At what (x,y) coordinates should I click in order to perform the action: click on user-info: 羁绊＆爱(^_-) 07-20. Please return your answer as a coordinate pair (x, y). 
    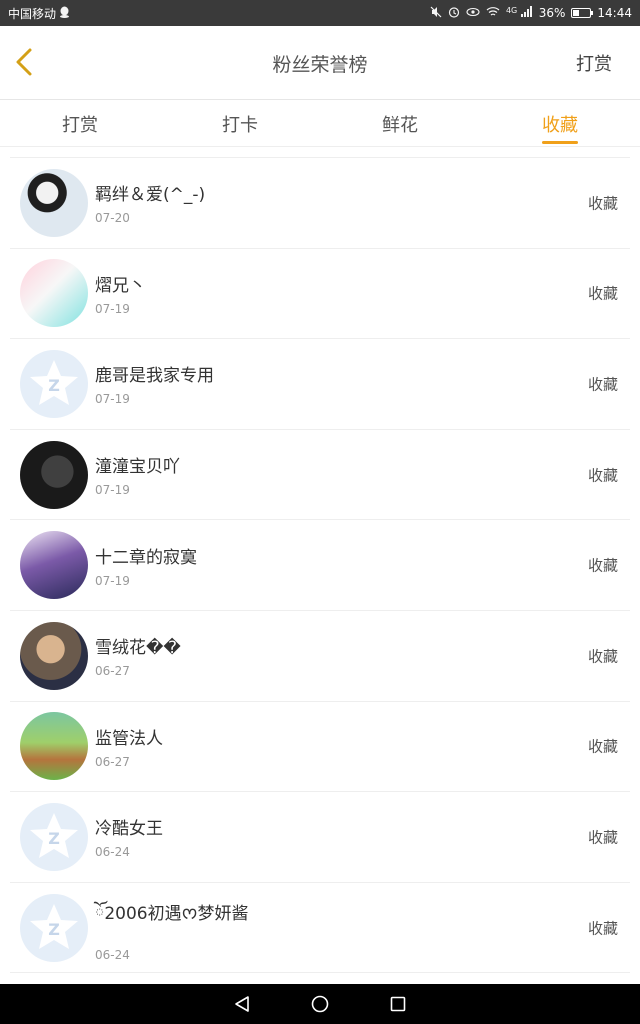
    Looking at the image, I should click on (150, 202).